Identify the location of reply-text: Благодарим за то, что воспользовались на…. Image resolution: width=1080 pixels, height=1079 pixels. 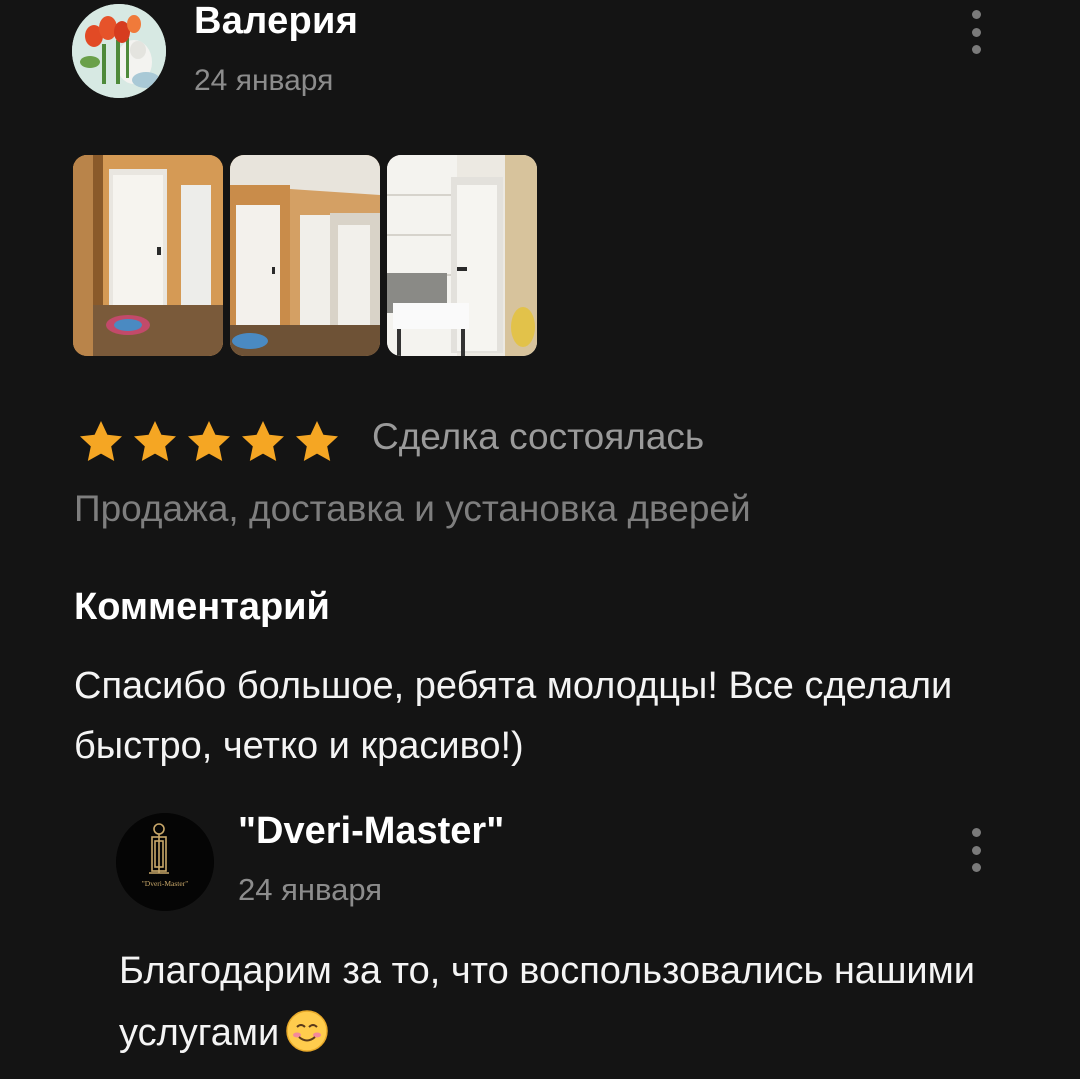
(569, 1002).